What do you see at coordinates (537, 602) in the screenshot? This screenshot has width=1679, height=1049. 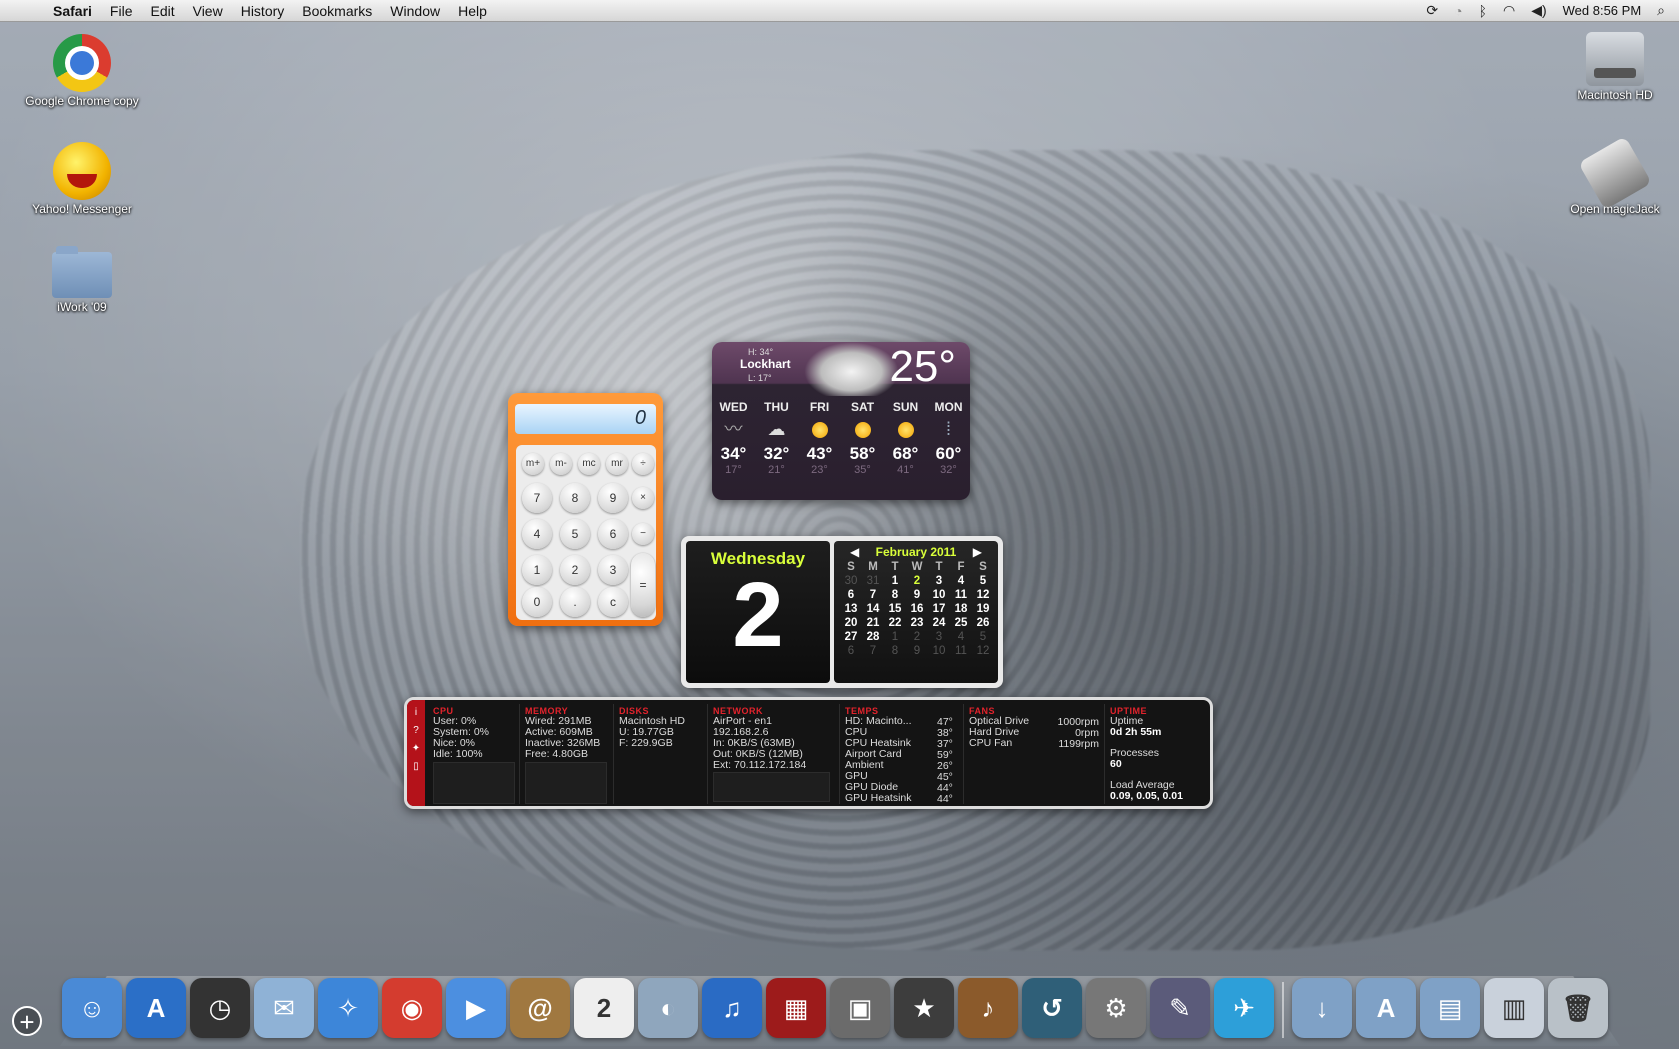 I see `calc-key-0: 0` at bounding box center [537, 602].